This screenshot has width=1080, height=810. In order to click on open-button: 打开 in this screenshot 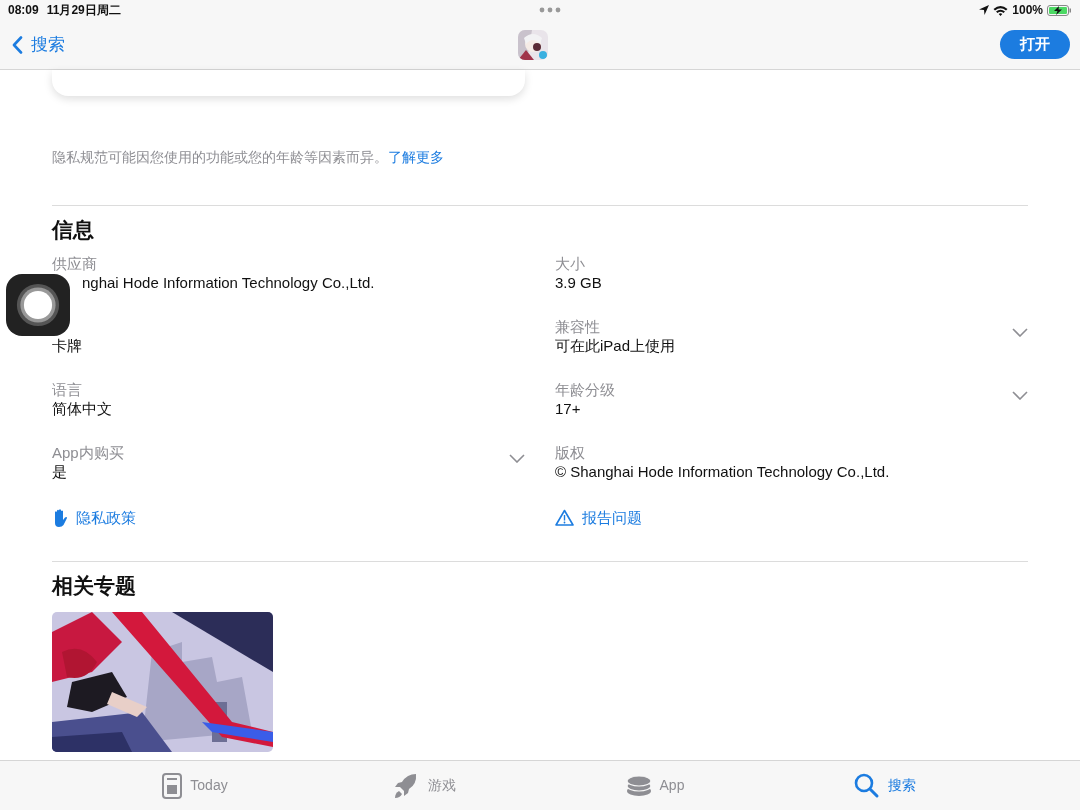, I will do `click(1035, 44)`.